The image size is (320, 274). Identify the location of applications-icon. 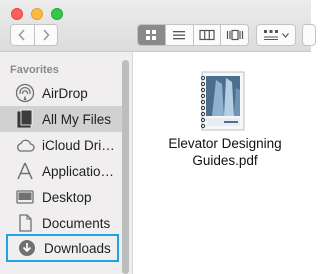
(25, 171).